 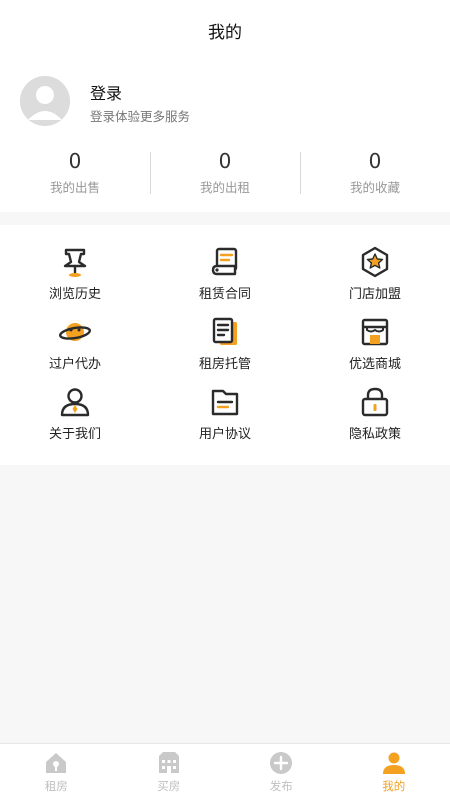 I want to click on tab-label: 我的, so click(x=394, y=786).